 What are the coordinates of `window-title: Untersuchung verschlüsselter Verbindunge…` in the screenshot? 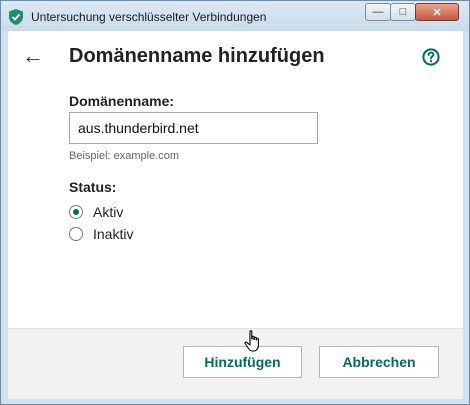 It's located at (149, 17).